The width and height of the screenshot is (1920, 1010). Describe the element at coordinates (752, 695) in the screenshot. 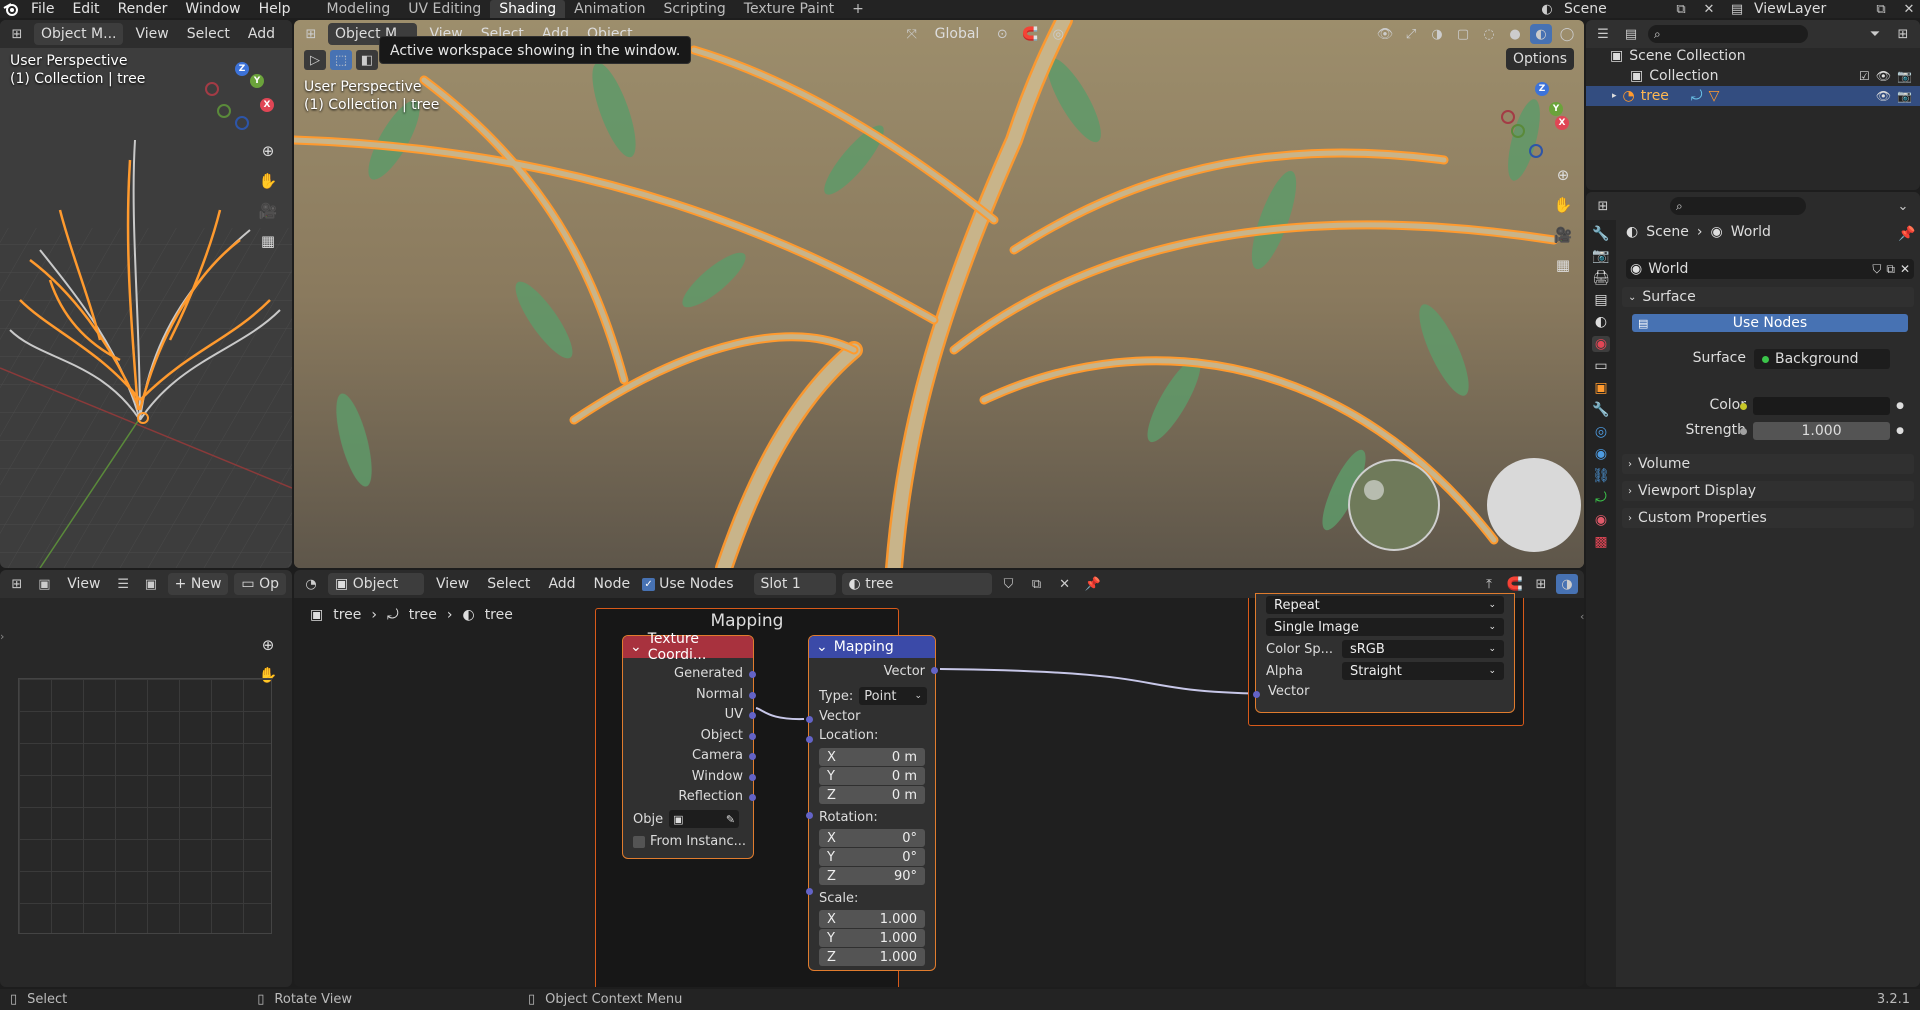

I see `socket-normal` at that location.